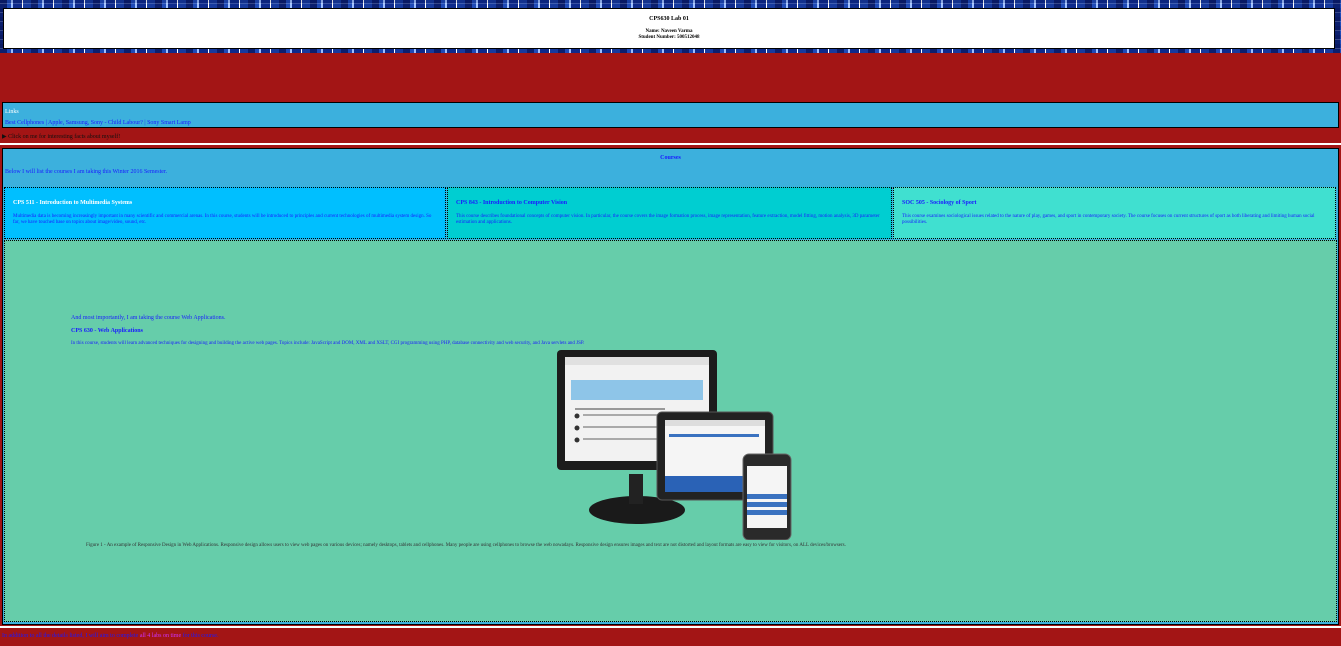 This screenshot has width=1341, height=646. I want to click on student-number: Student Number: 500512048, so click(669, 37).